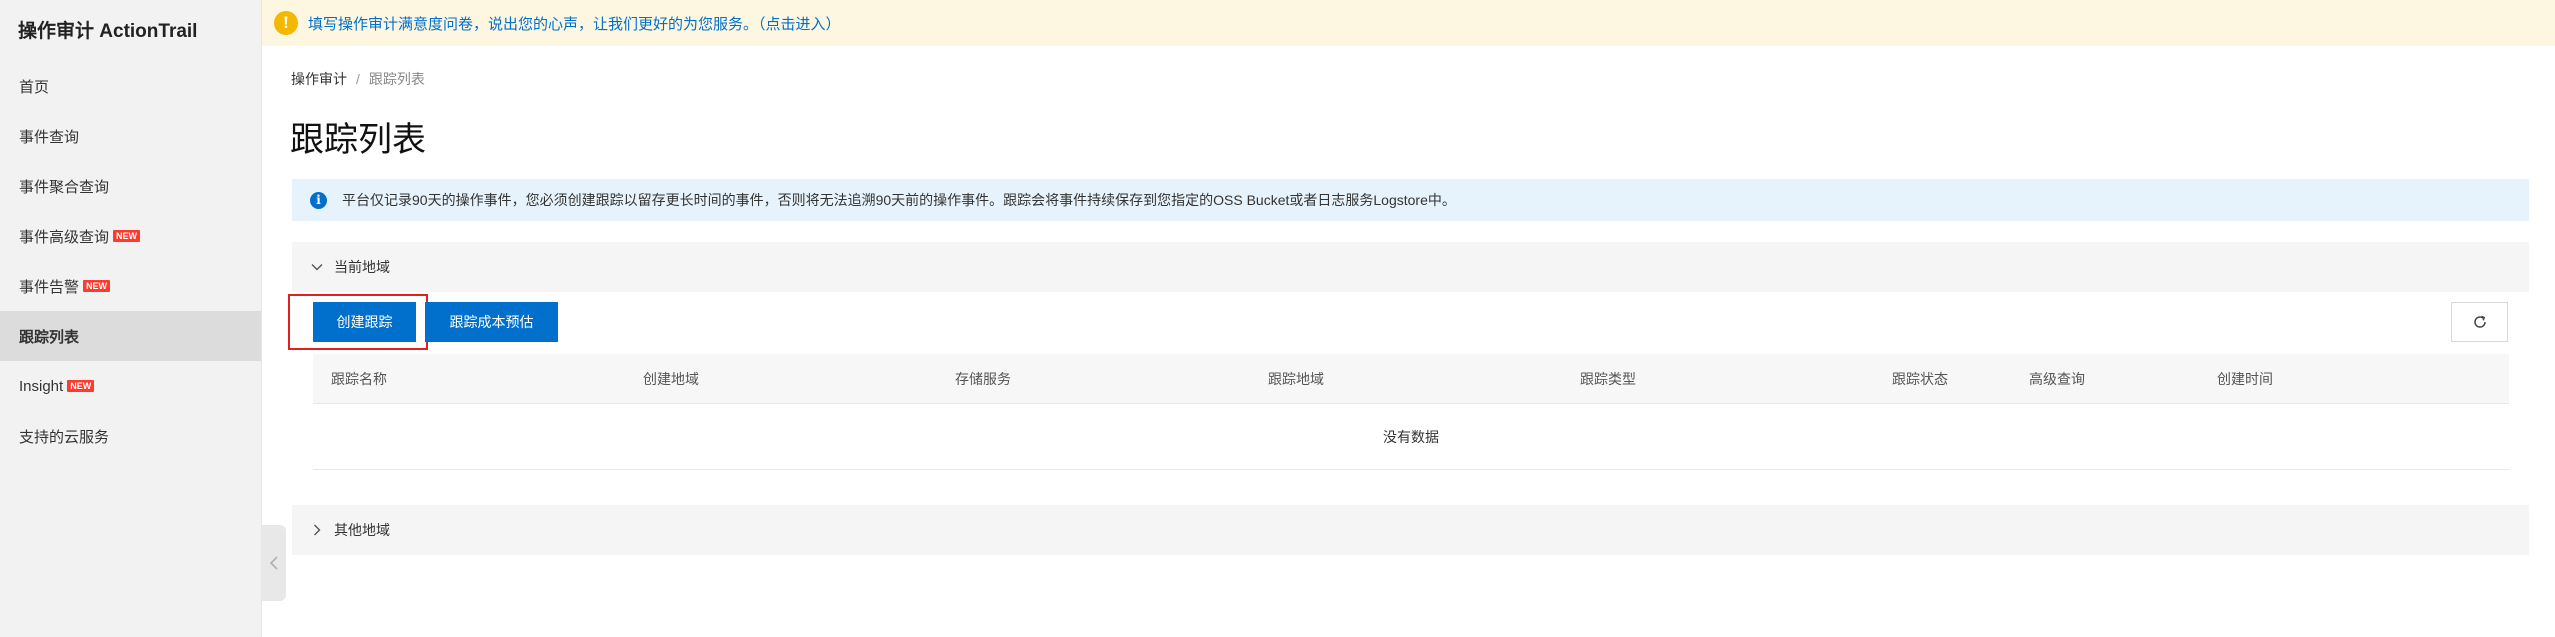 This screenshot has height=637, width=2555. What do you see at coordinates (130, 386) in the screenshot?
I see `sidebar-item-insight: Insight NEW` at bounding box center [130, 386].